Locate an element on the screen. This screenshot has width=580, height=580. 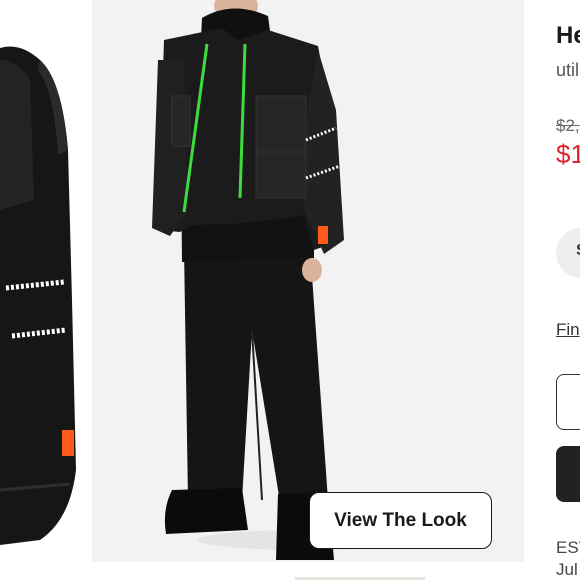
estimated-delivery-date: Jul is located at coordinates (567, 569).